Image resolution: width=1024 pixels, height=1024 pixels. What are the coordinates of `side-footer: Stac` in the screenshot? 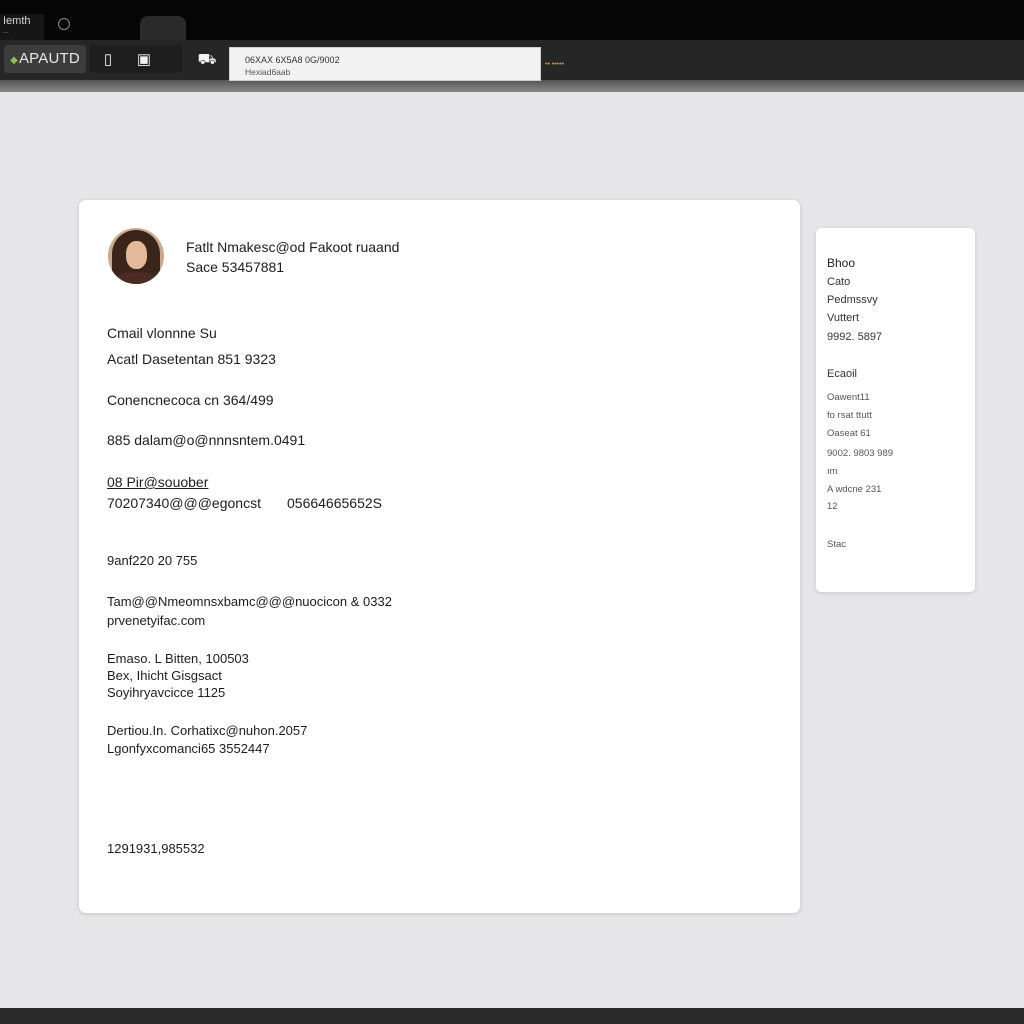 It's located at (837, 544).